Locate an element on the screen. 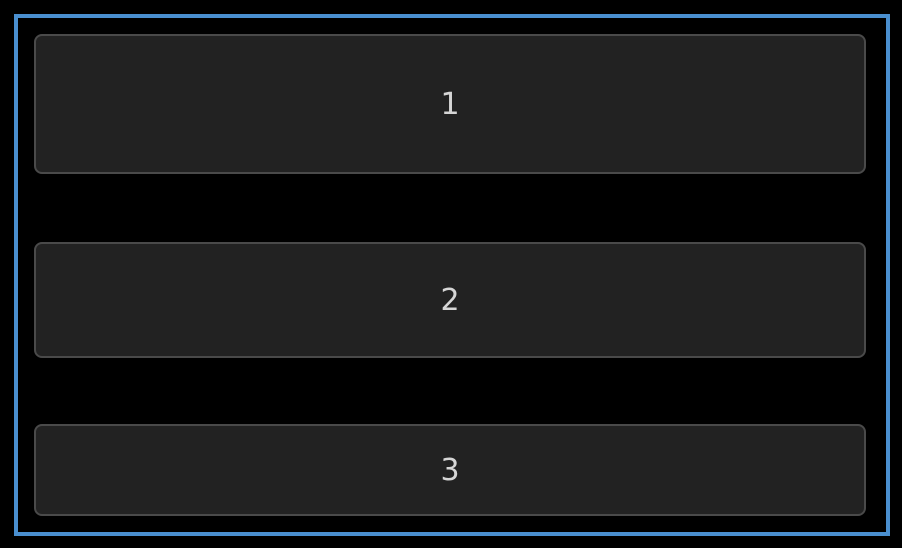 The image size is (902, 548). list-item-label: 3 is located at coordinates (450, 470).